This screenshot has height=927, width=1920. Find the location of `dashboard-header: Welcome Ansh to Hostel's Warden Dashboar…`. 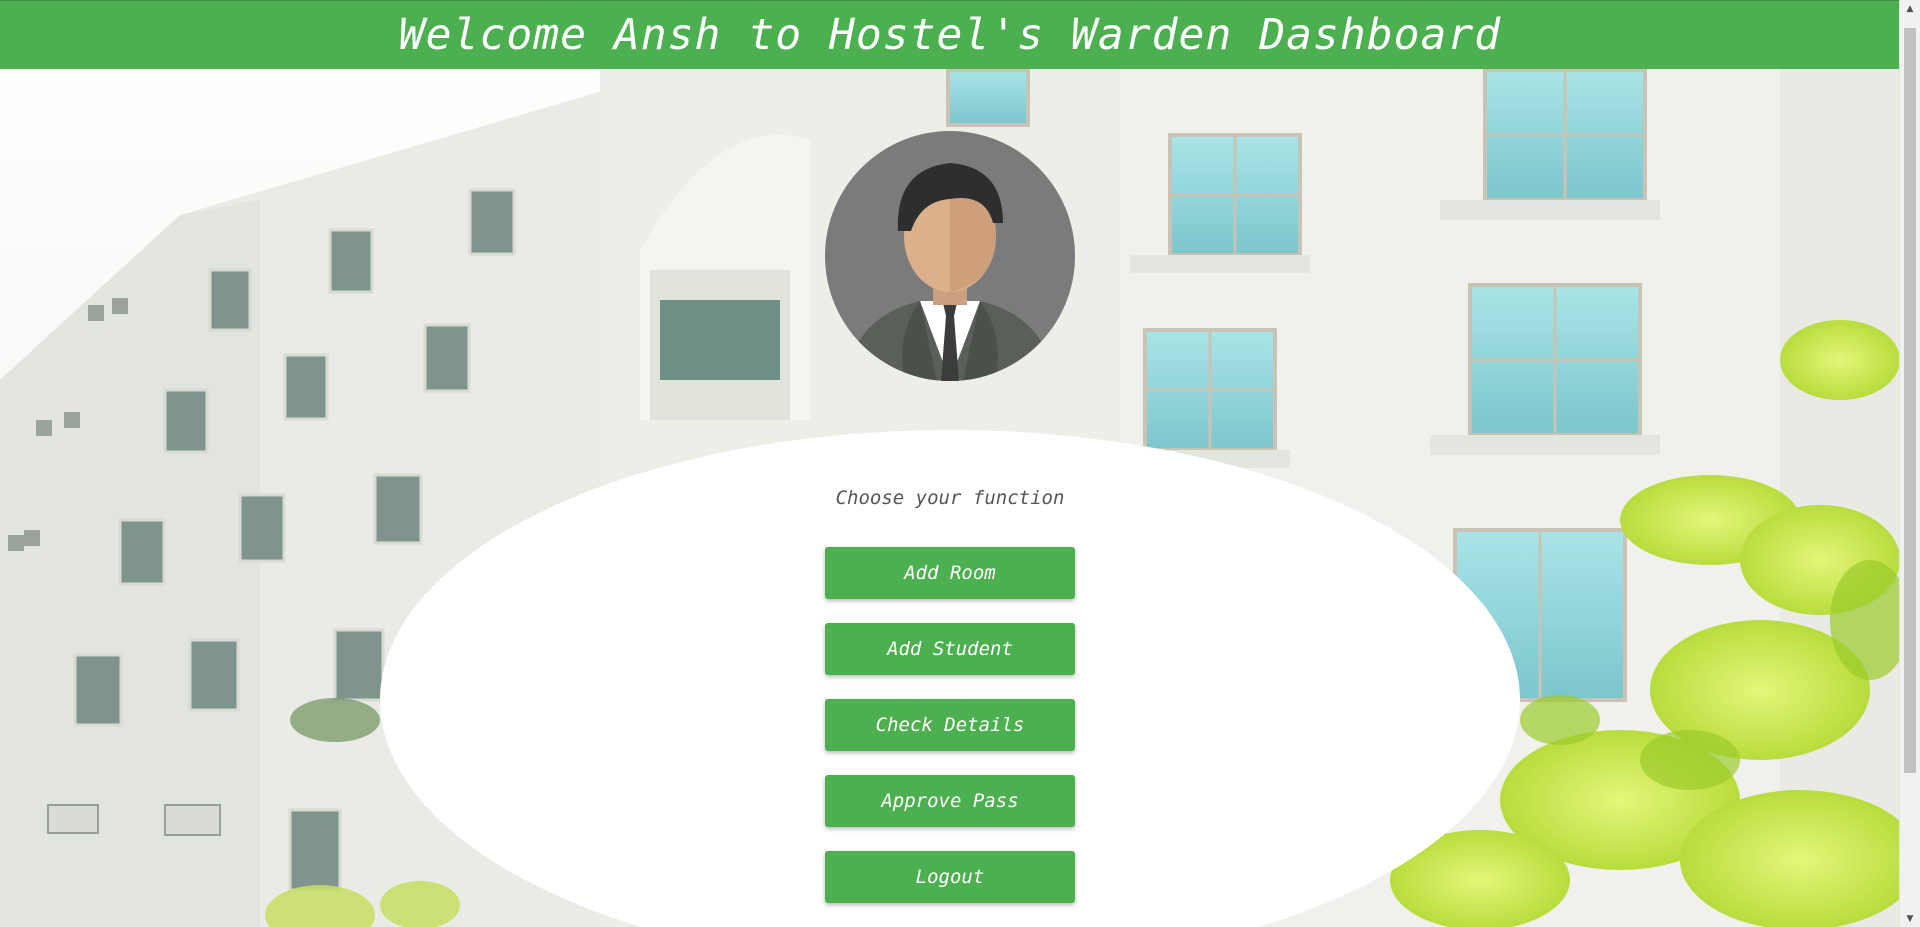

dashboard-header: Welcome Ansh to Hostel's Warden Dashboar… is located at coordinates (950, 34).